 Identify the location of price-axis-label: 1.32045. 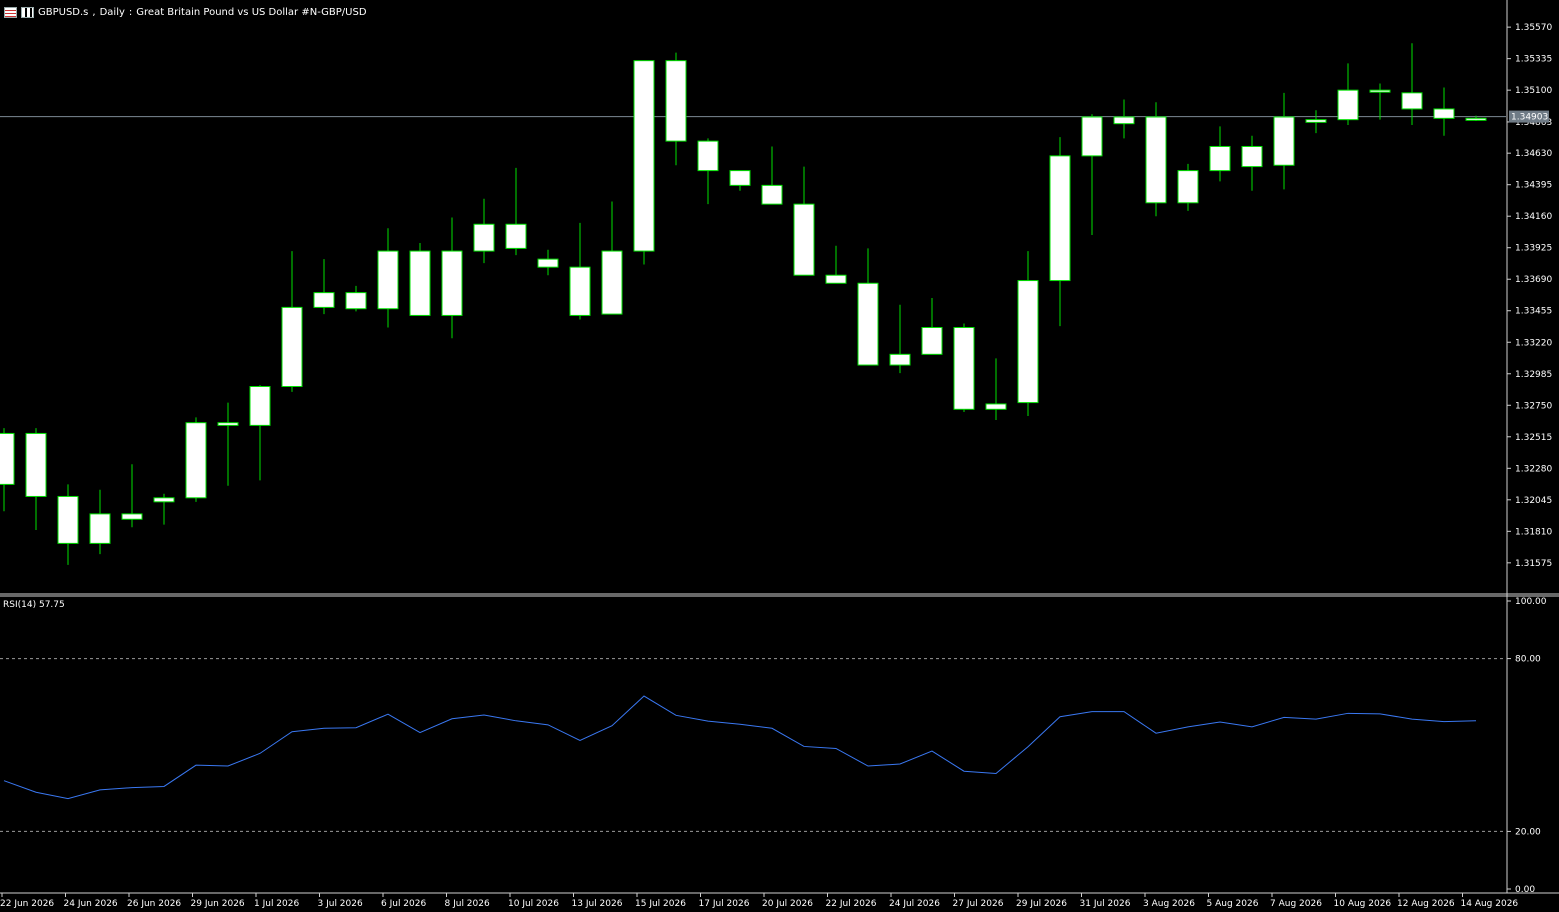
(1533, 501).